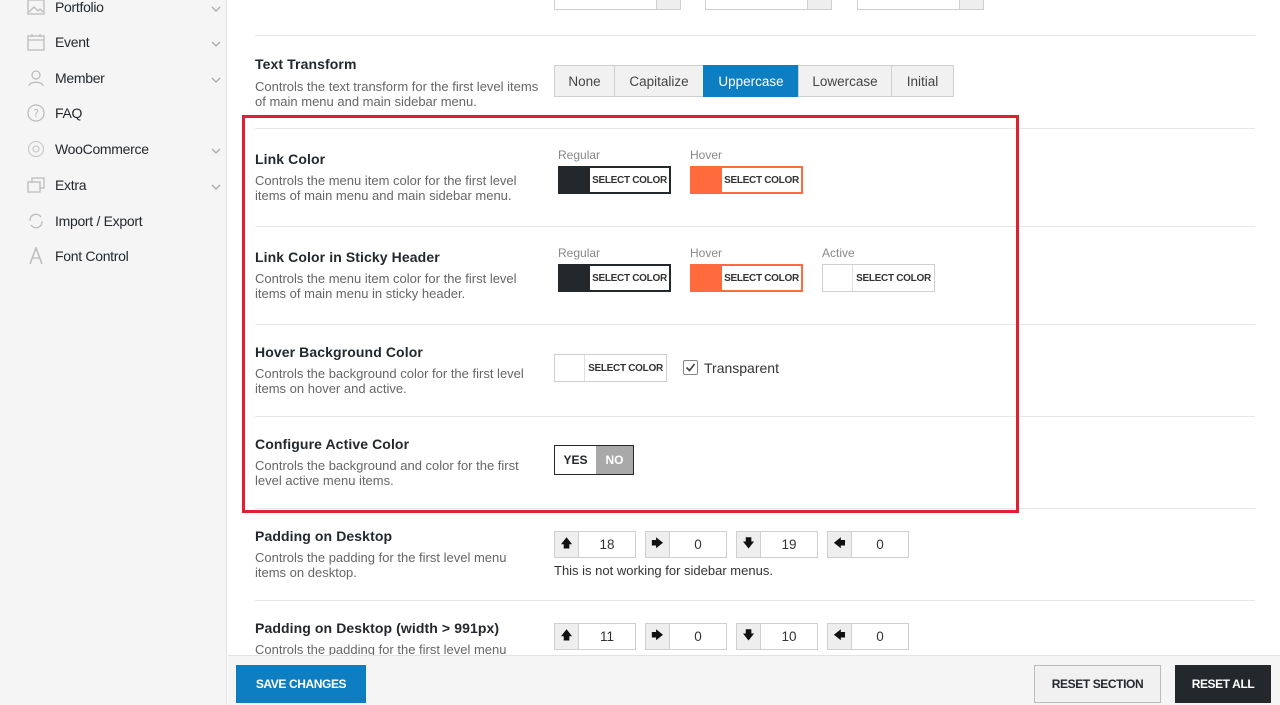 This screenshot has height=705, width=1280. I want to click on row-title: Text Transform, so click(306, 64).